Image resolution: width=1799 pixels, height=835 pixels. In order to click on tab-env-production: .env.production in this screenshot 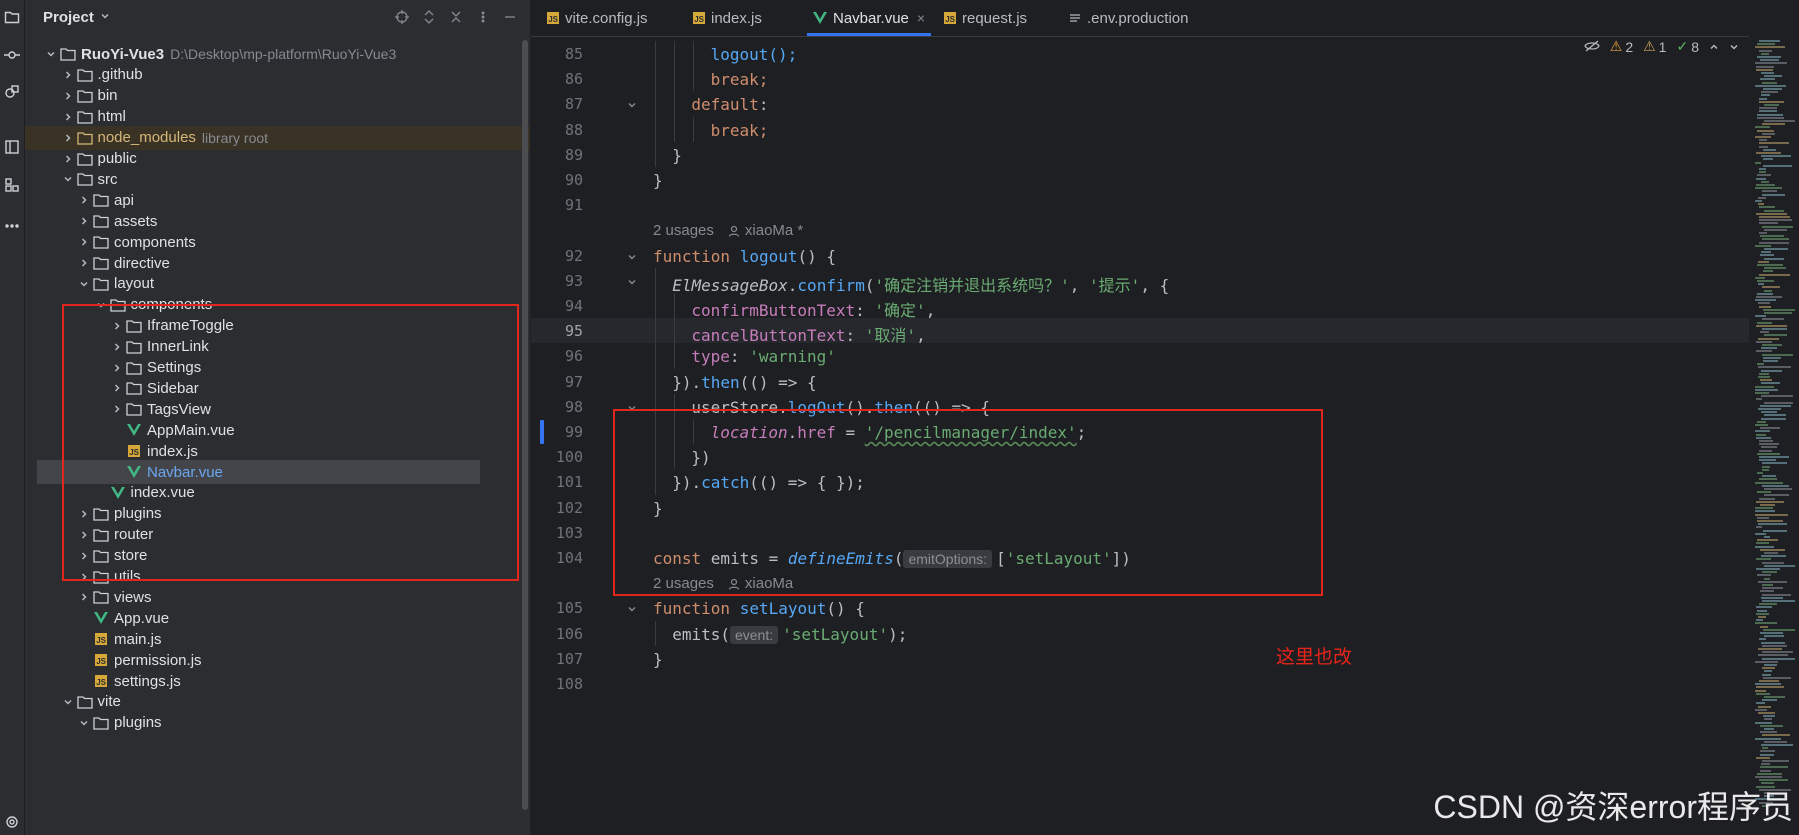, I will do `click(1128, 18)`.